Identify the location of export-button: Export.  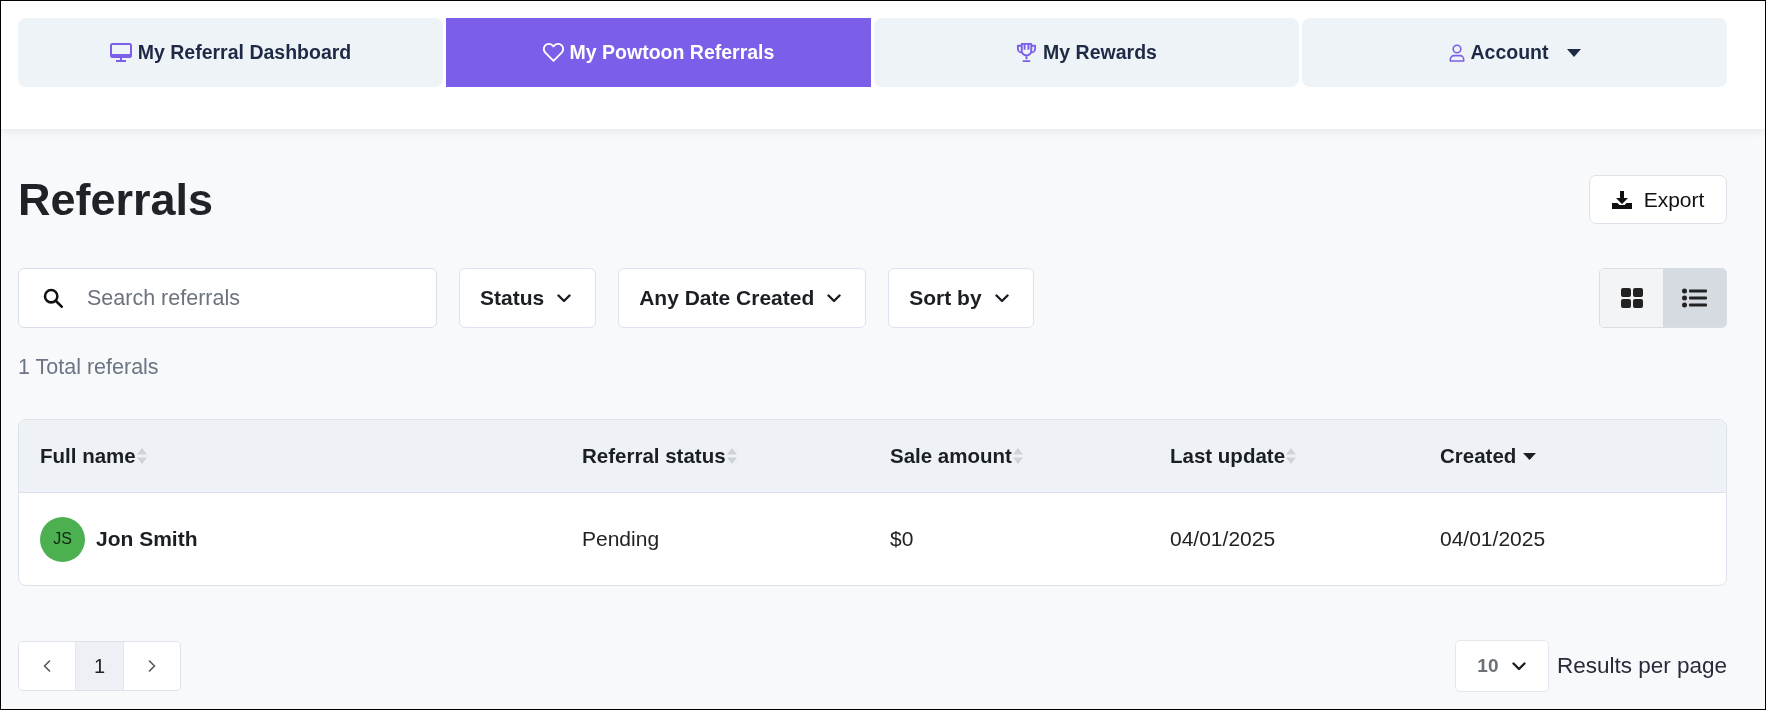
(1658, 199).